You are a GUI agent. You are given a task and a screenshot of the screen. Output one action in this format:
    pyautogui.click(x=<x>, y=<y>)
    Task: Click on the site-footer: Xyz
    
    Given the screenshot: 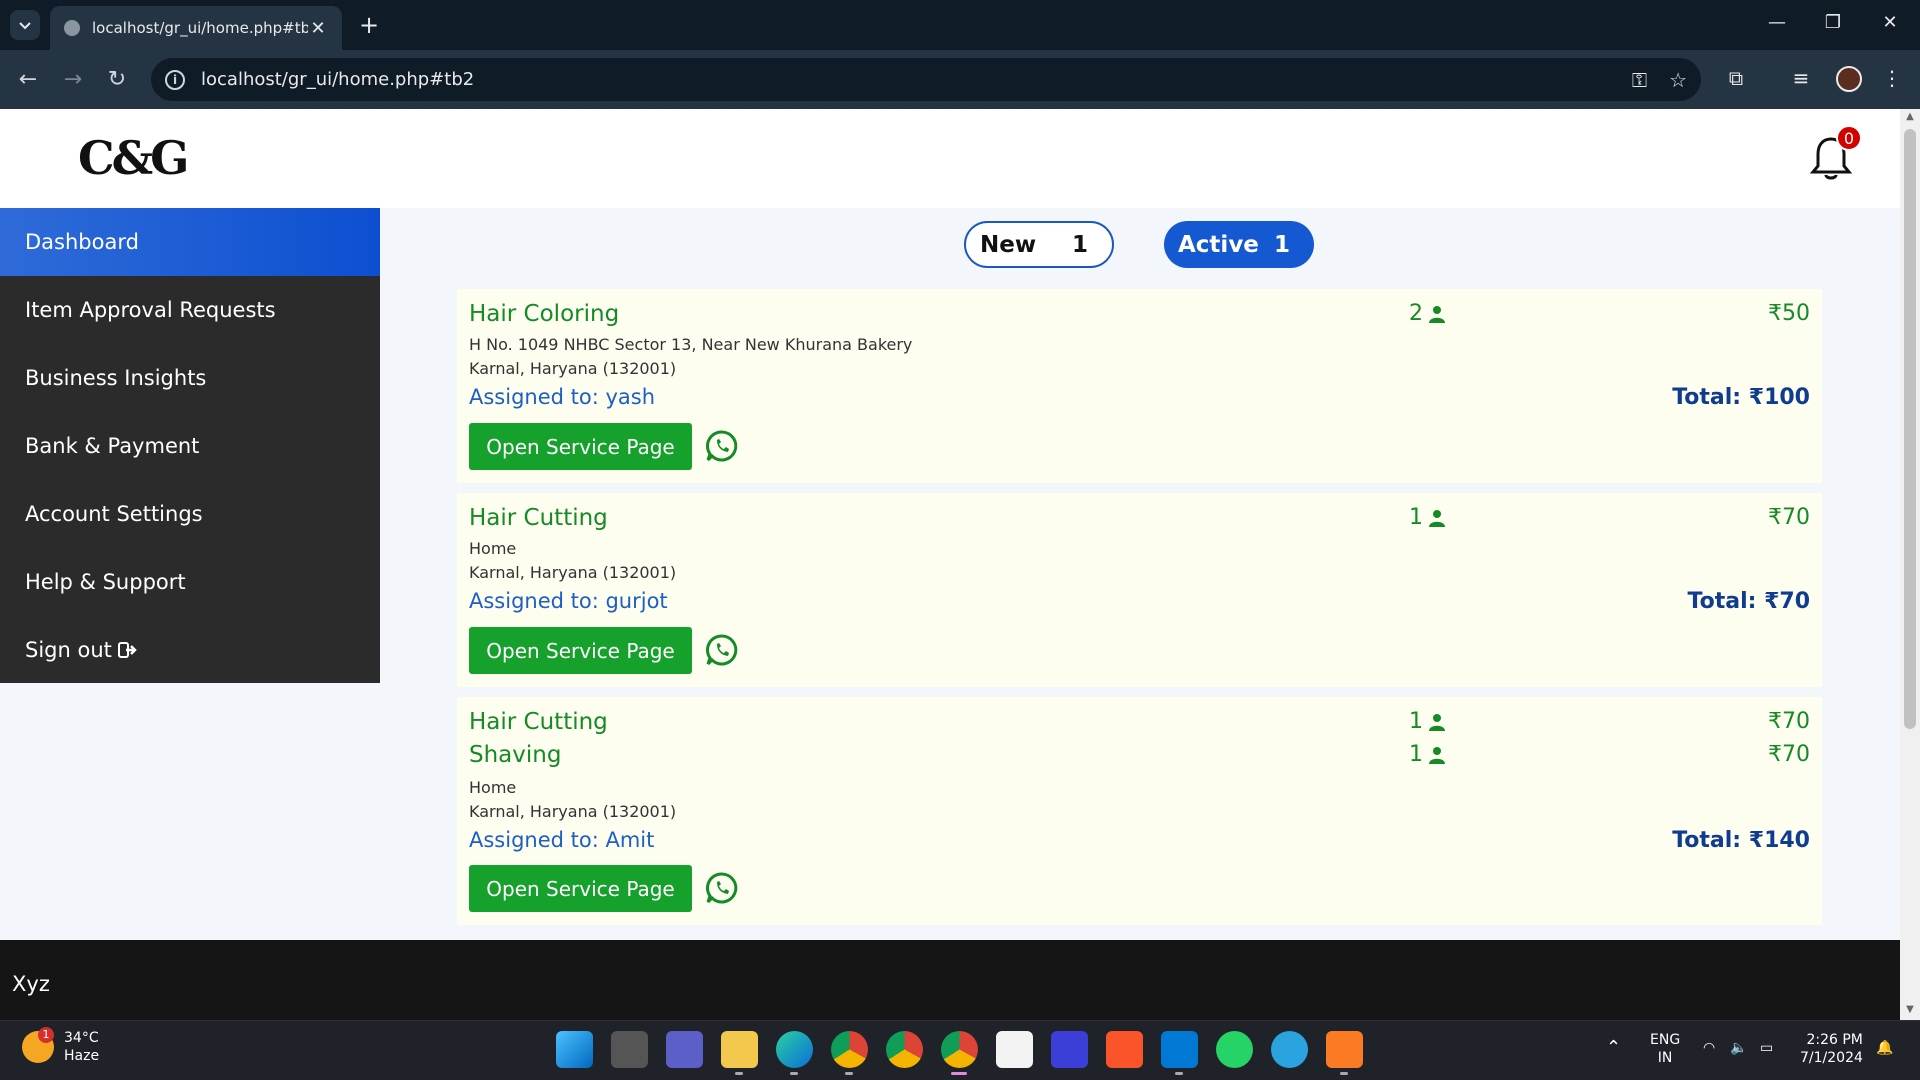 What is the action you would take?
    pyautogui.click(x=950, y=980)
    